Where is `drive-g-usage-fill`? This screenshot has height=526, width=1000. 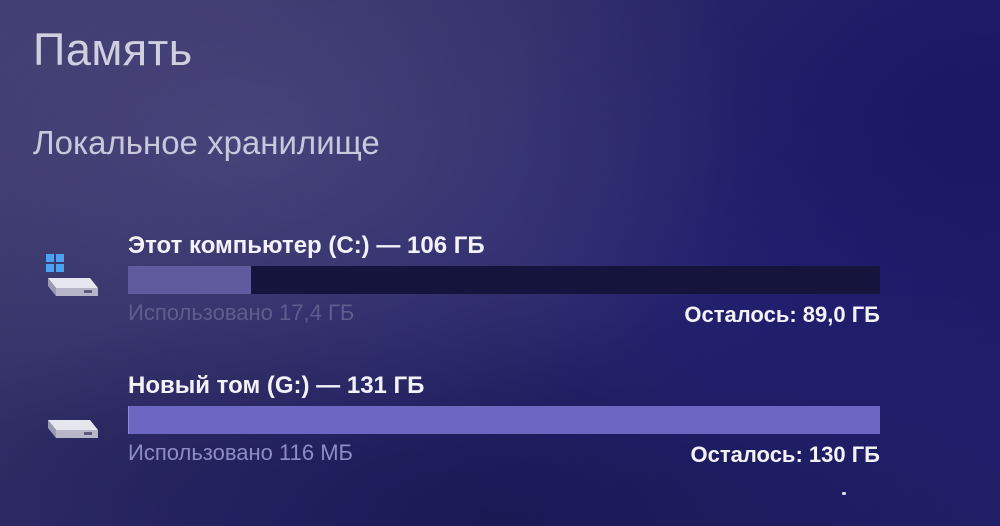 drive-g-usage-fill is located at coordinates (128, 420).